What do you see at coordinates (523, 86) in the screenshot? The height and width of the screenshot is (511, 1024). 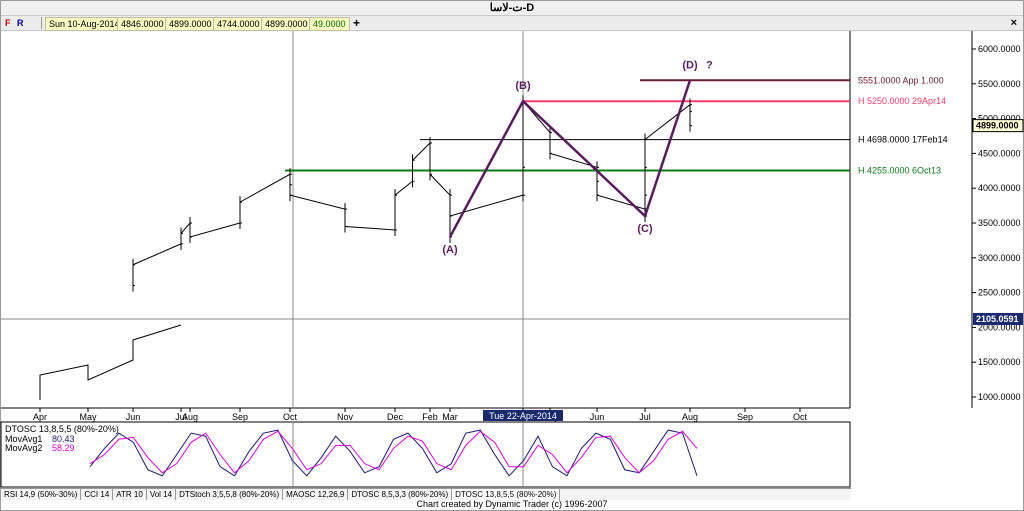 I see `wave-label: (B)` at bounding box center [523, 86].